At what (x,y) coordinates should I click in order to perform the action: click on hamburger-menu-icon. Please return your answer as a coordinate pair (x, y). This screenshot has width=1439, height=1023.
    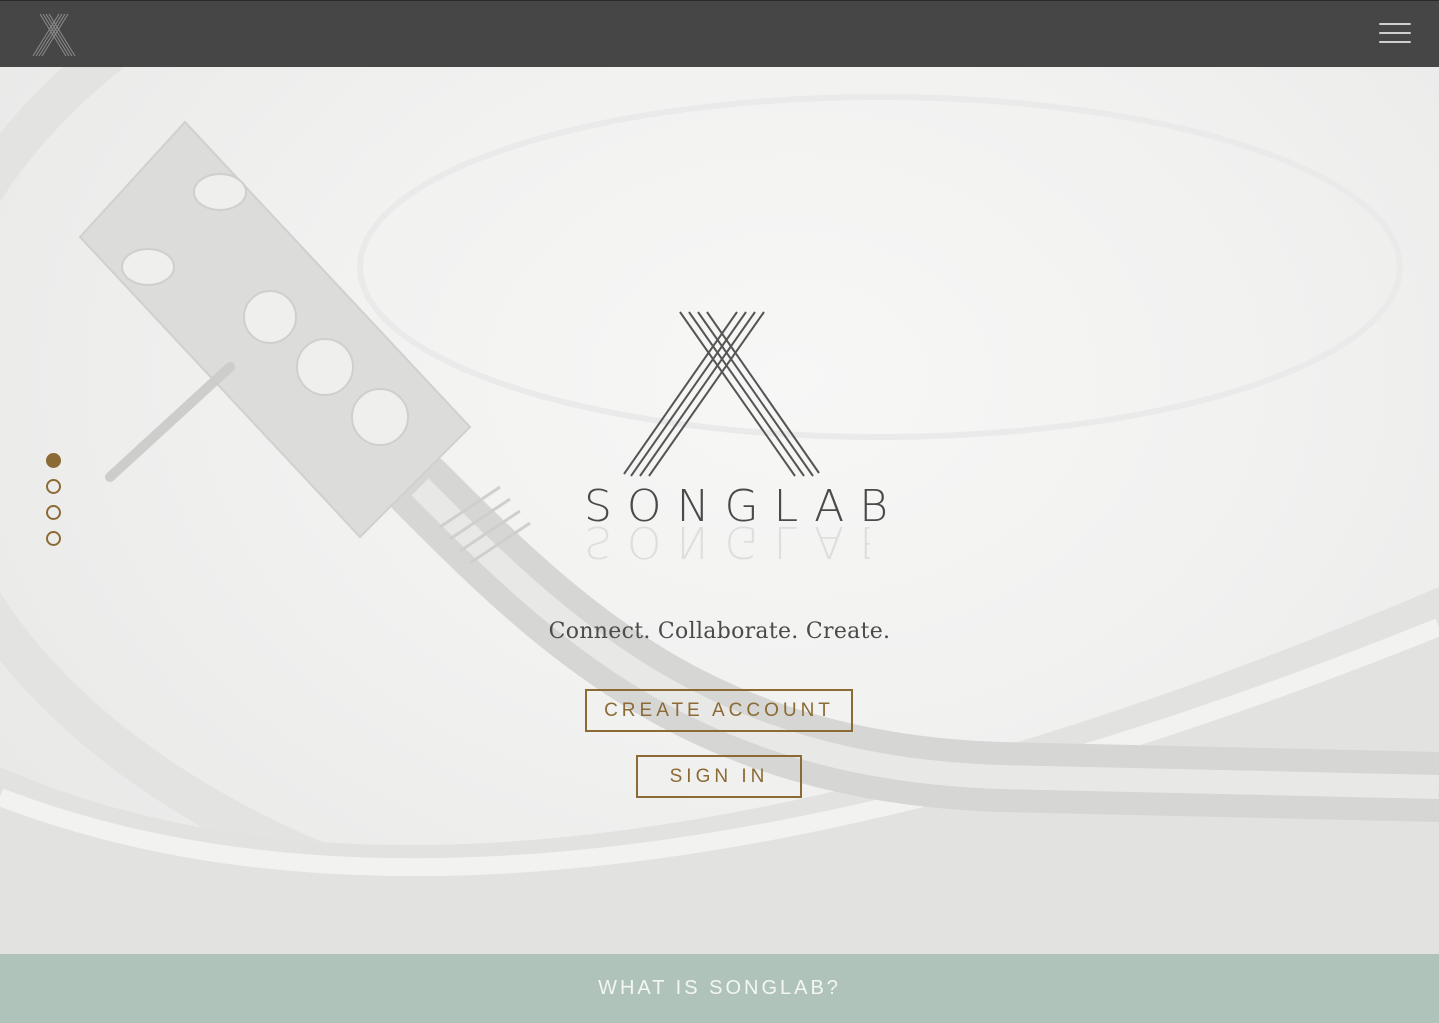
    Looking at the image, I should click on (1395, 35).